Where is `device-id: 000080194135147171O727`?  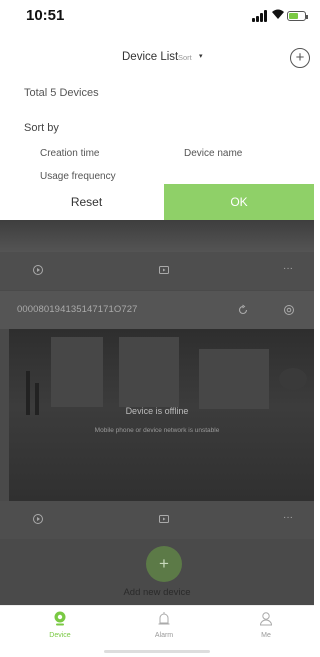
device-id: 000080194135147171O727 is located at coordinates (77, 309).